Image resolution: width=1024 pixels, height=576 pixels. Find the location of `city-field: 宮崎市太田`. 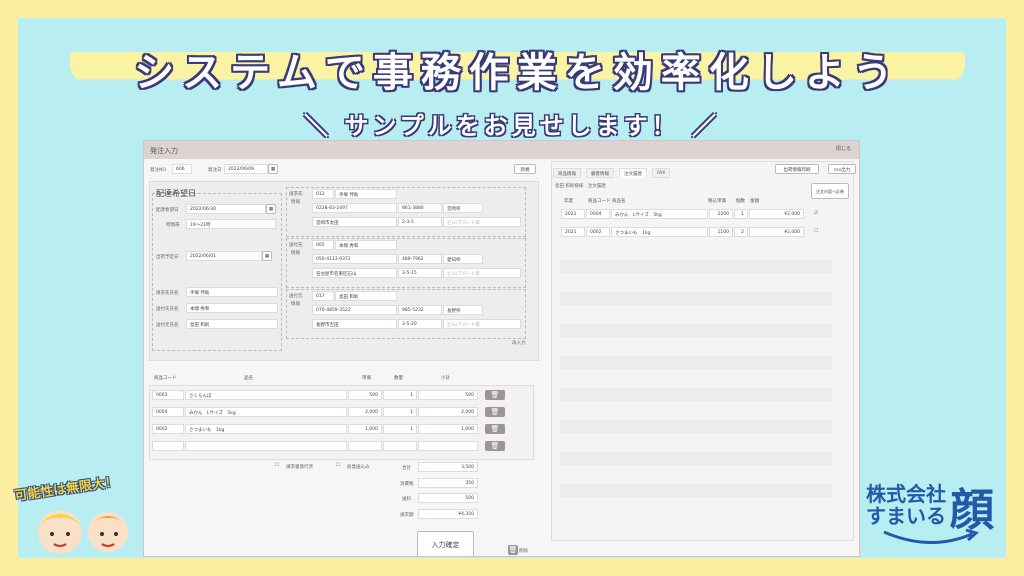

city-field: 宮崎市太田 is located at coordinates (354, 222).